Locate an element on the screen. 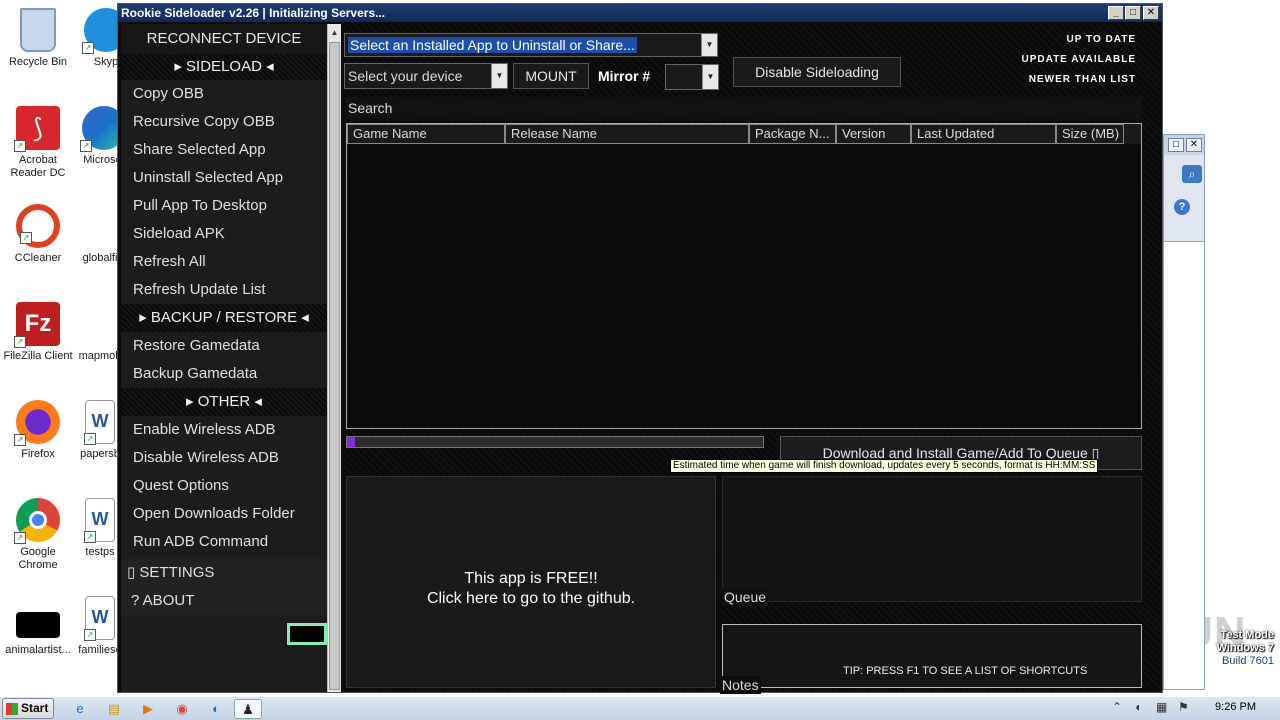 Image resolution: width=1280 pixels, height=720 pixels. reconnect-device-button: RECONNECT DEVICE is located at coordinates (224, 39).